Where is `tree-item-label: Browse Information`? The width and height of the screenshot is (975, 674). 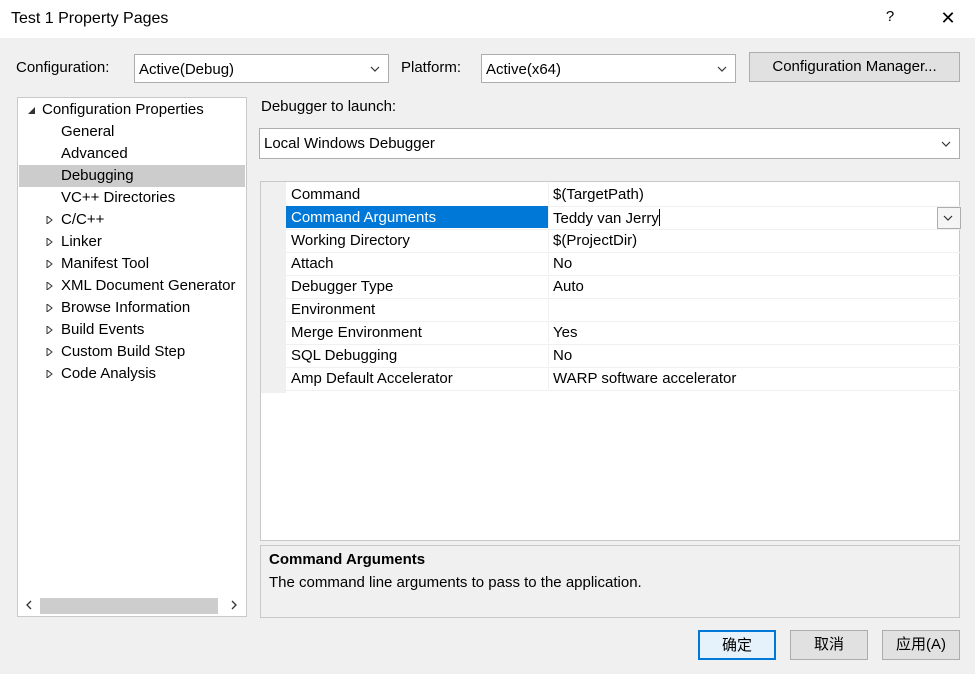 tree-item-label: Browse Information is located at coordinates (126, 307).